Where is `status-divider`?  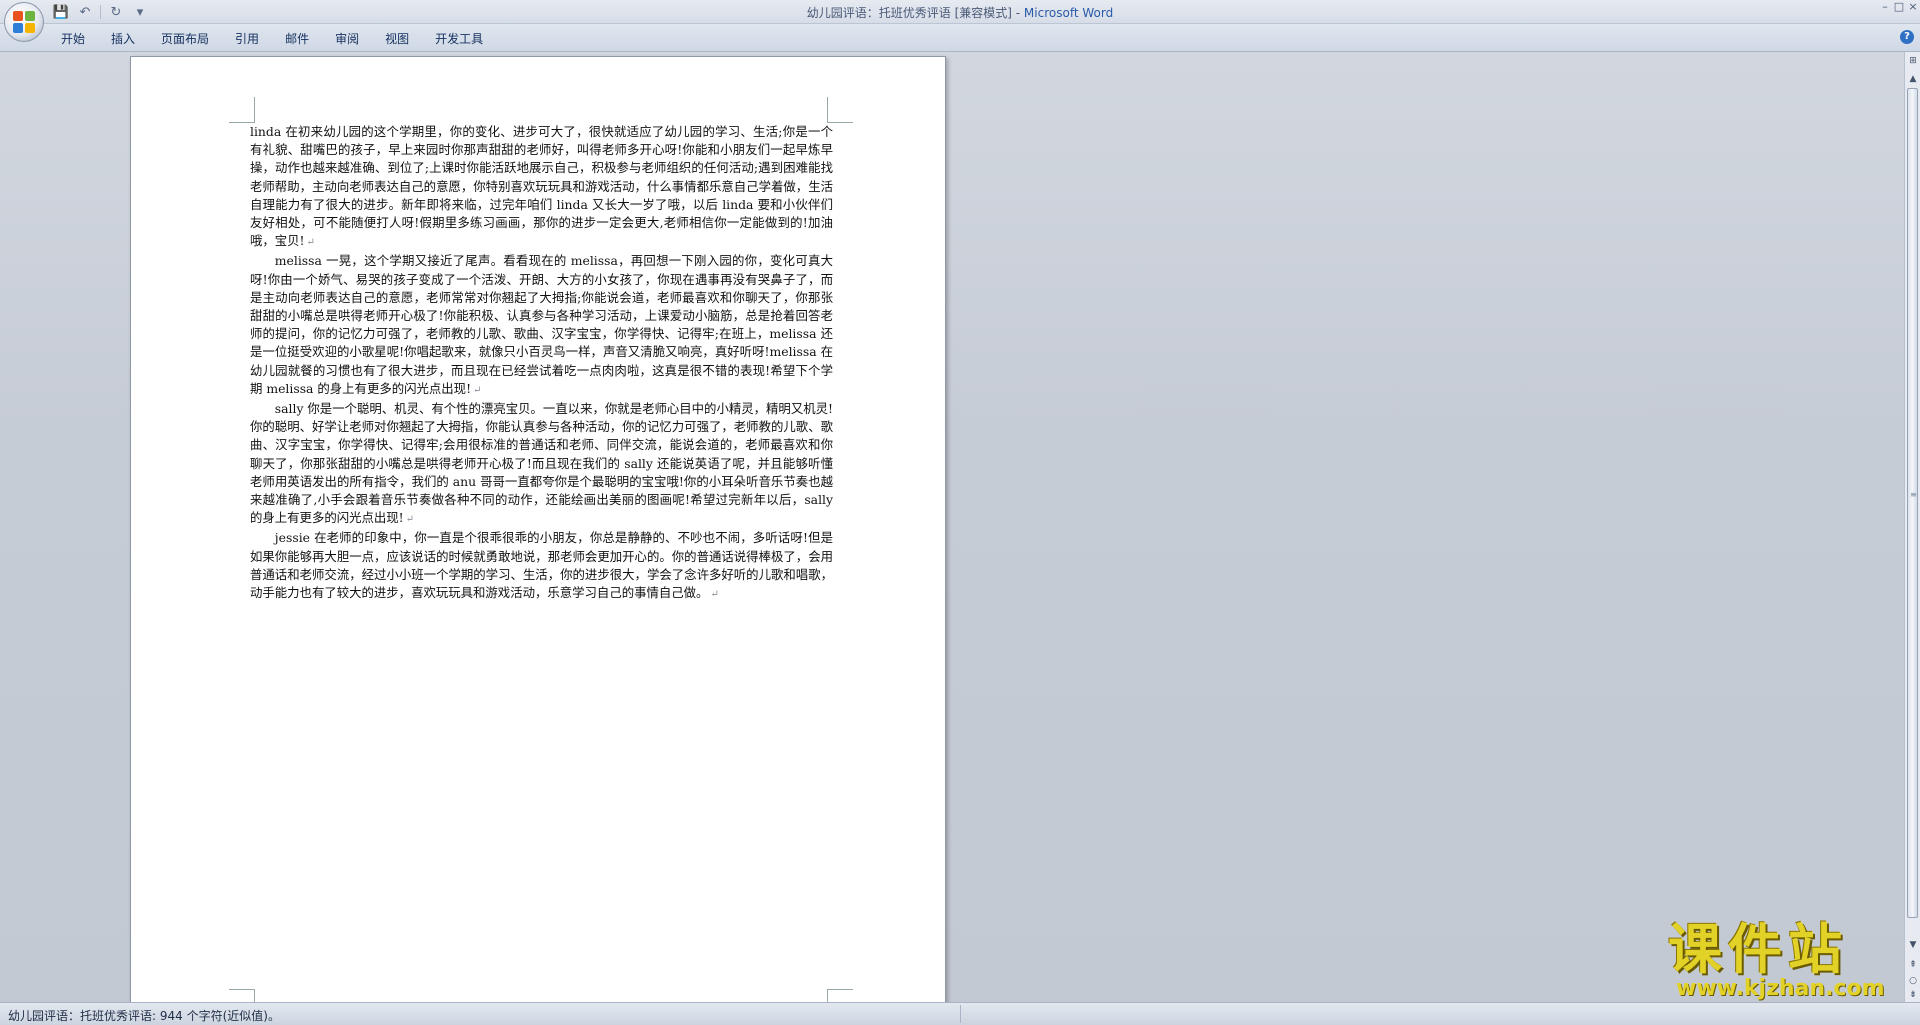
status-divider is located at coordinates (960, 1014).